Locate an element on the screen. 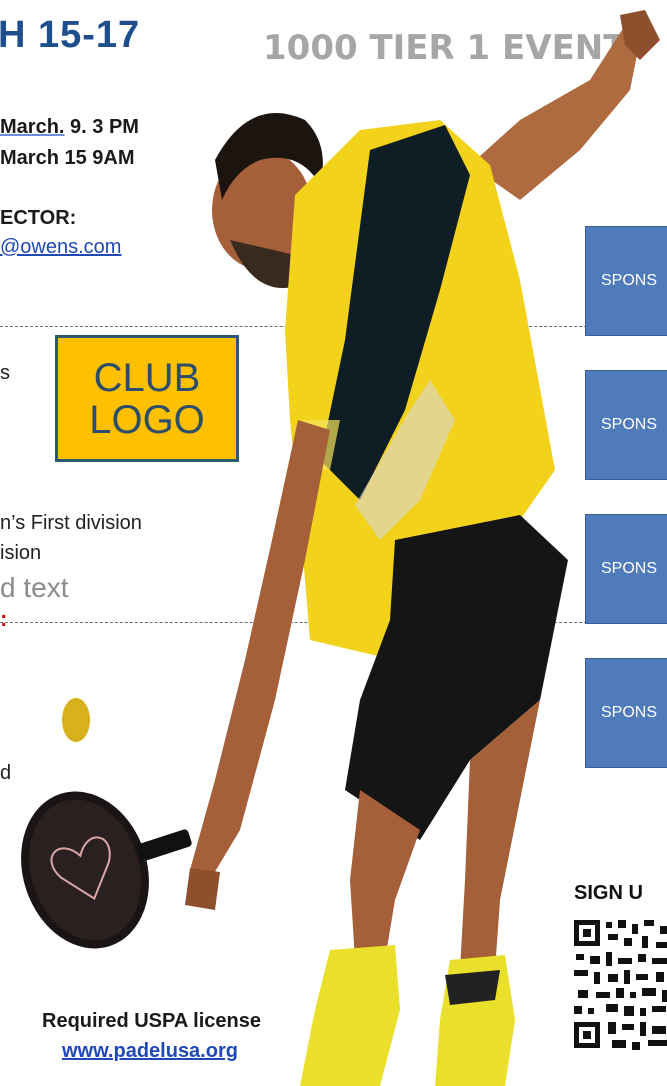  sponsor-box-4: SPONS is located at coordinates (626, 713).